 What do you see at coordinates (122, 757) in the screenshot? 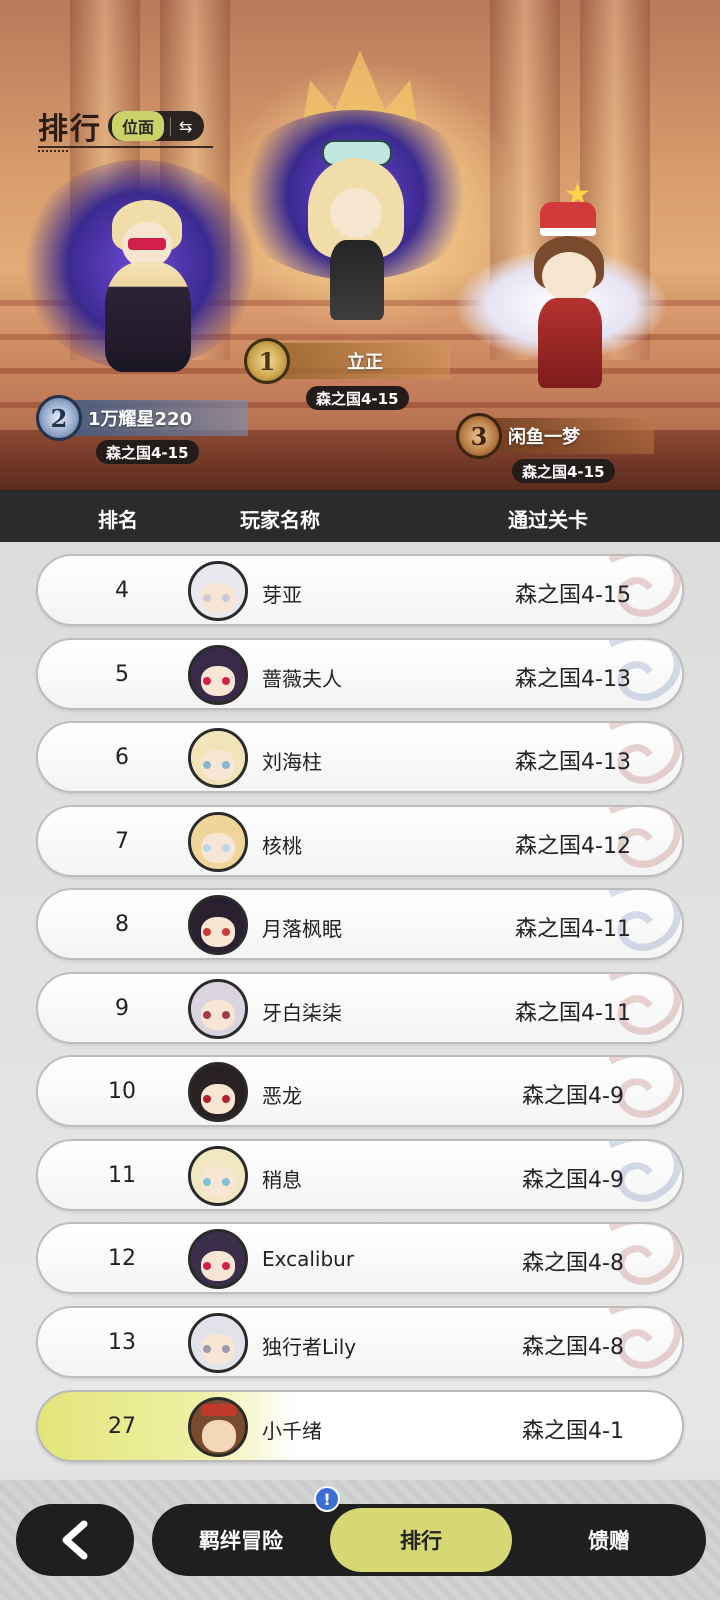
I see `row-rank: 6` at bounding box center [122, 757].